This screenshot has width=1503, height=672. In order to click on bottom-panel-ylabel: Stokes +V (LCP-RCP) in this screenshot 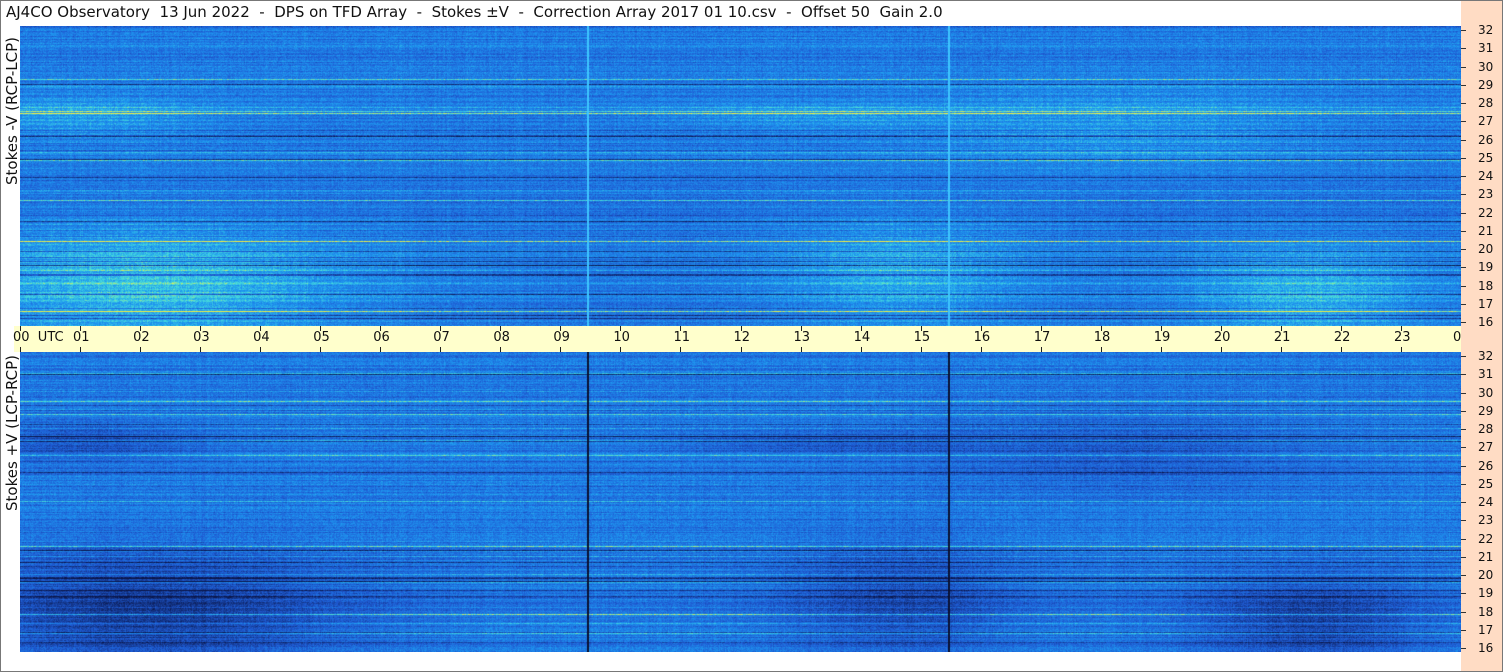, I will do `click(10, 502)`.